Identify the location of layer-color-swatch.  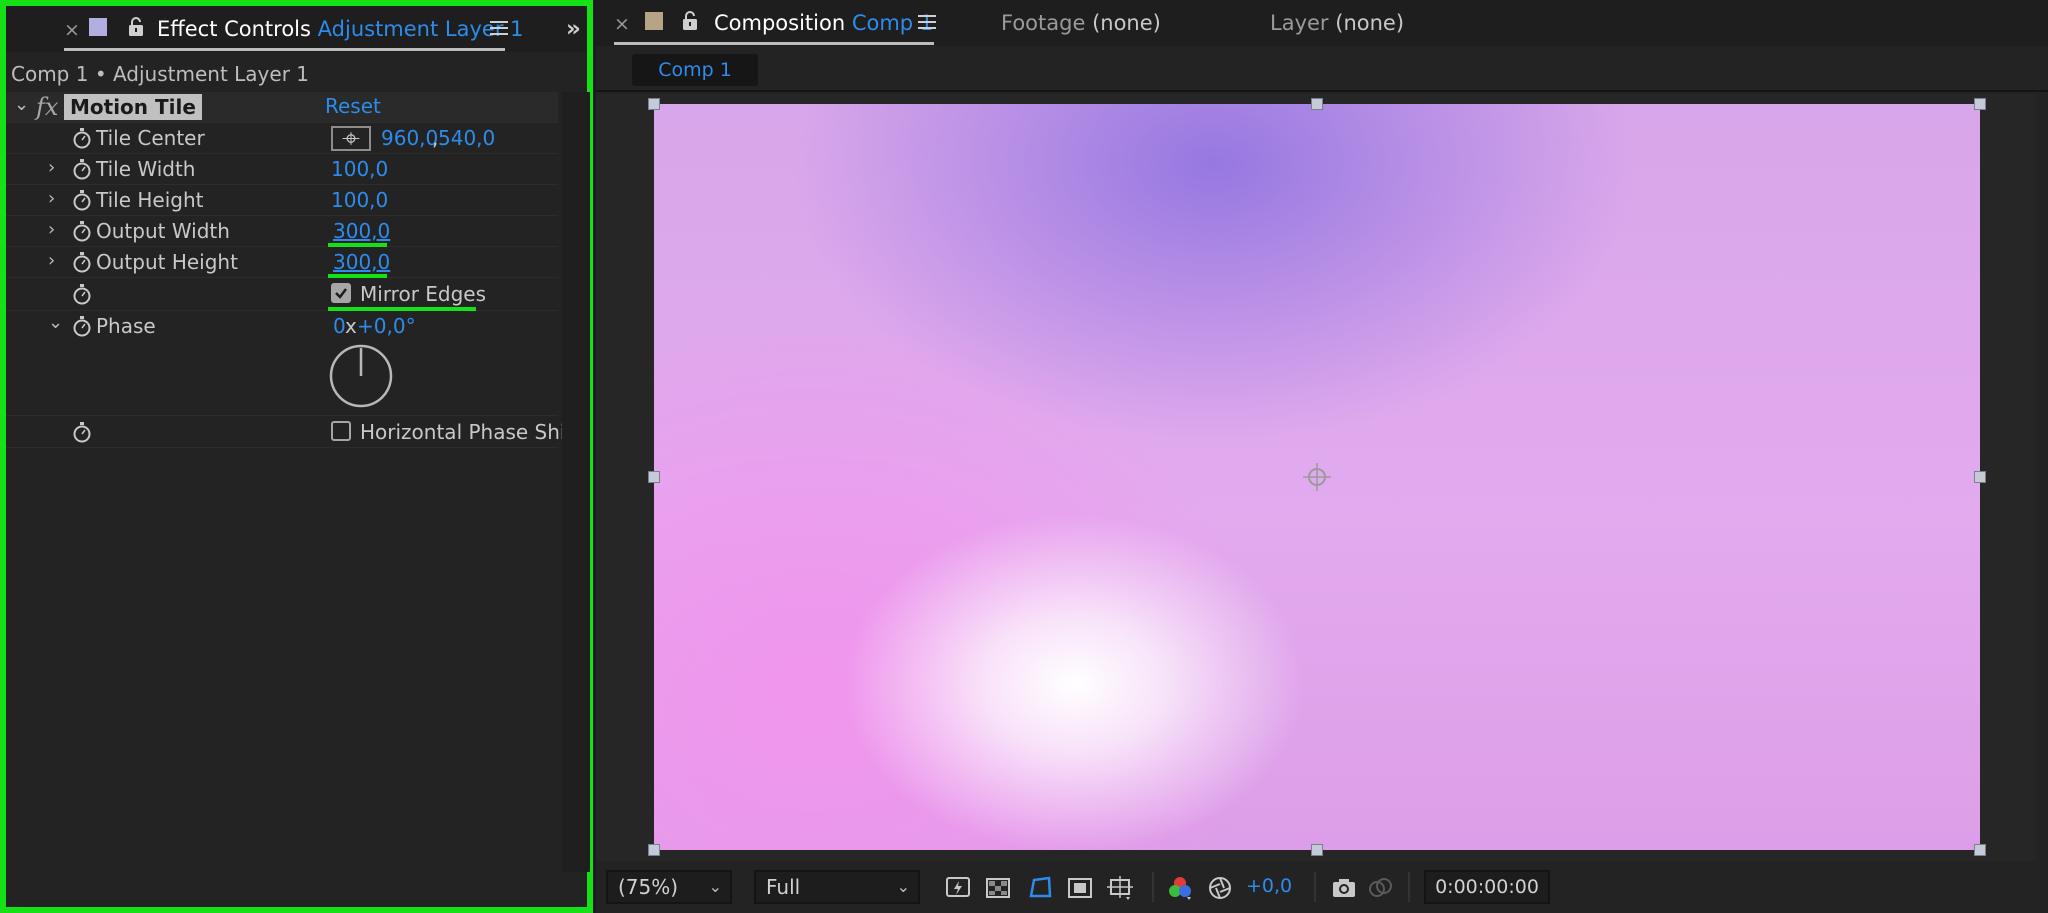
(98, 27).